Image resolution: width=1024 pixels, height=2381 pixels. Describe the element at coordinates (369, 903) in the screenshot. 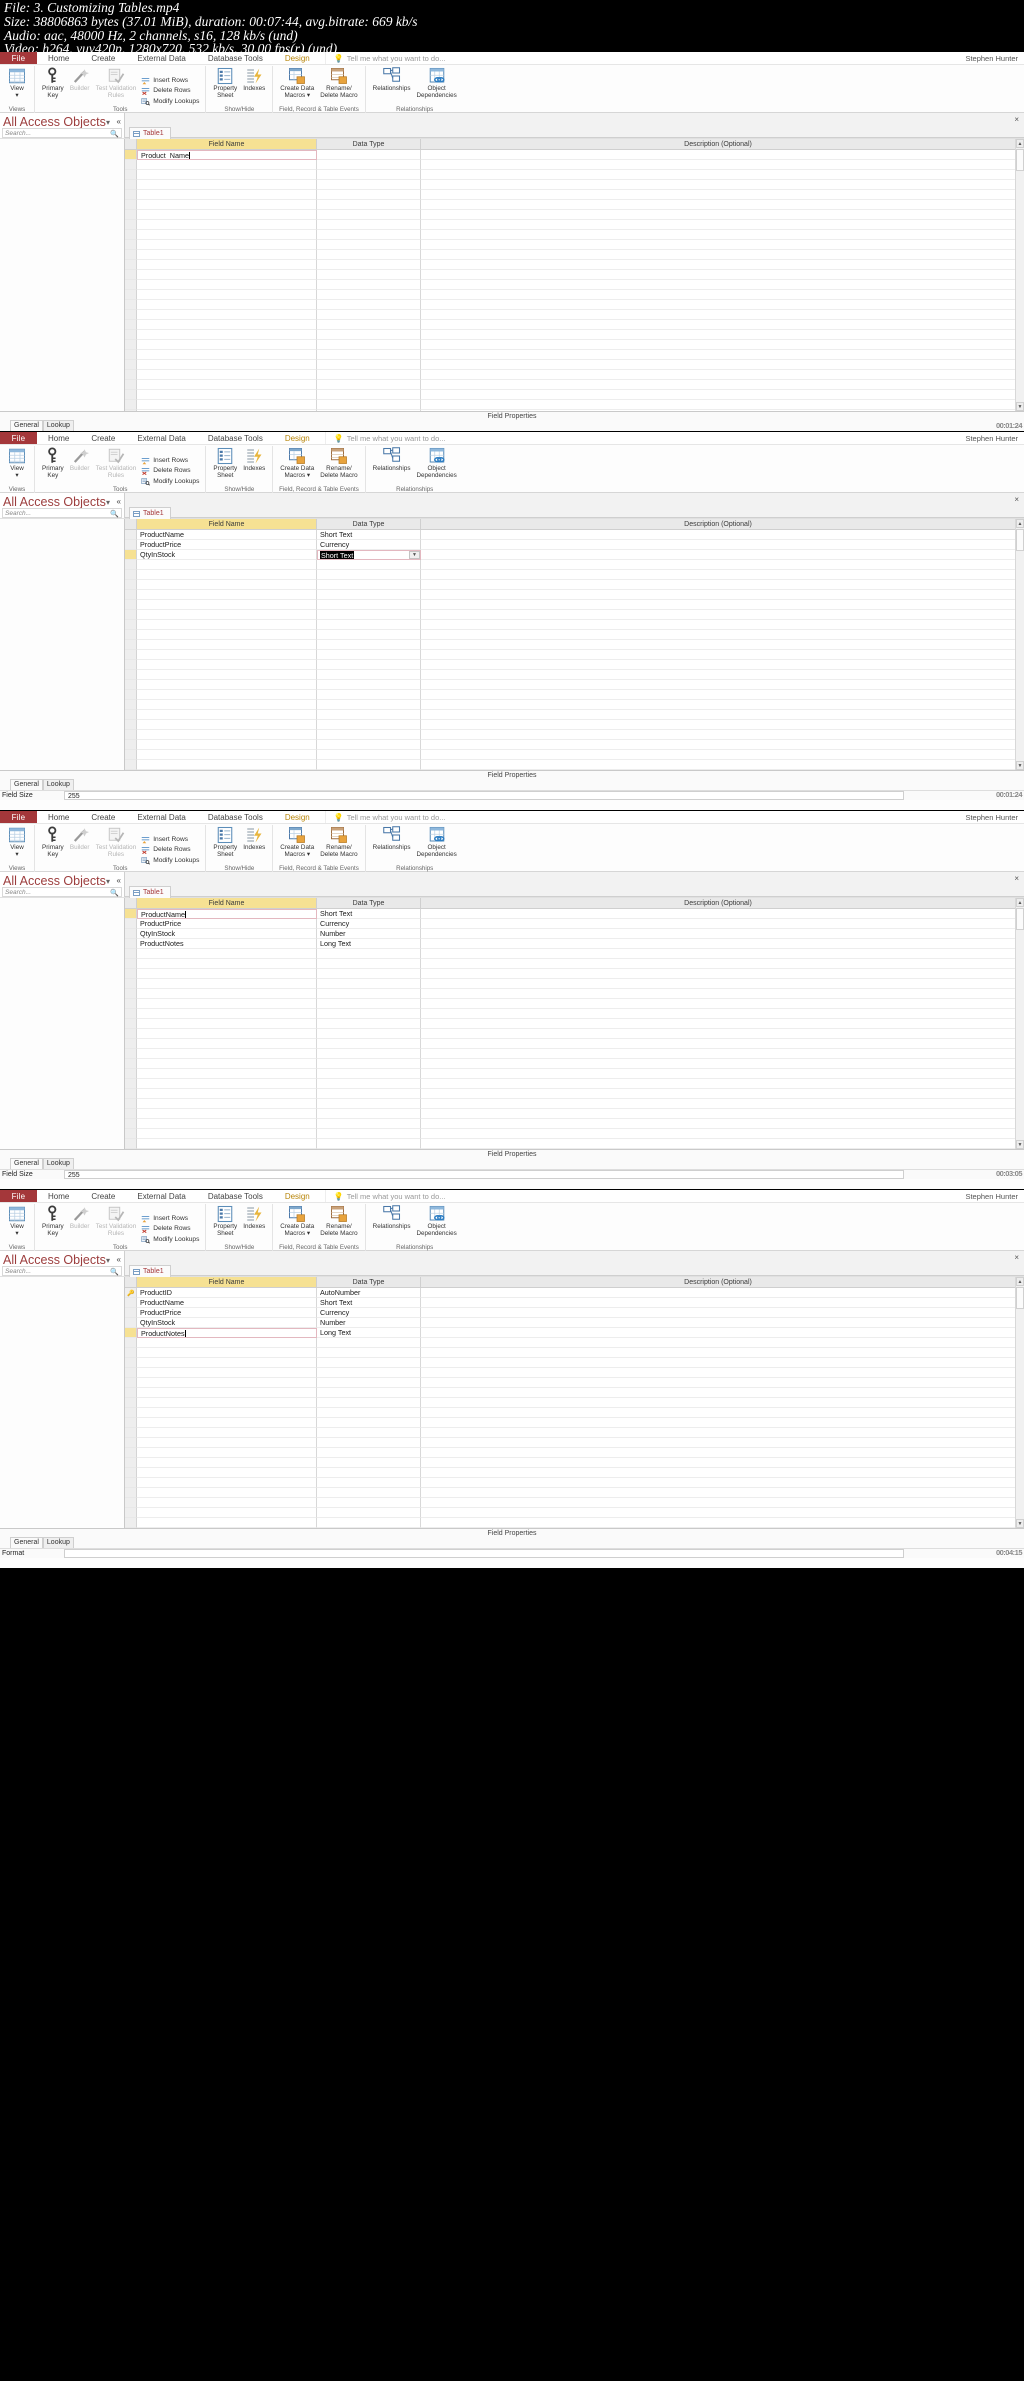

I see `column-header-data-type: Data Type` at that location.